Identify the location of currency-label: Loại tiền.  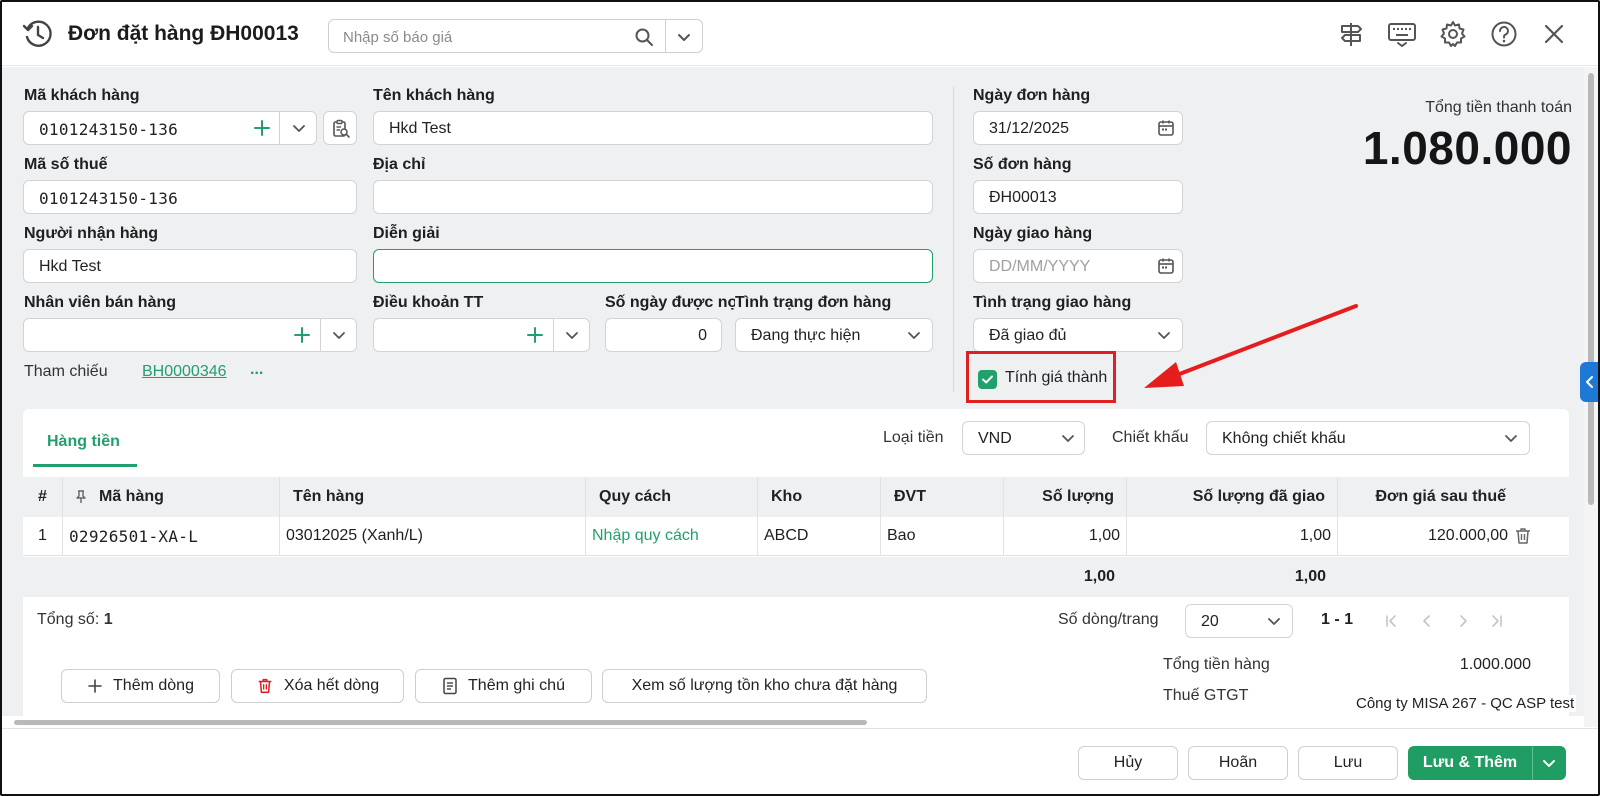
(913, 437).